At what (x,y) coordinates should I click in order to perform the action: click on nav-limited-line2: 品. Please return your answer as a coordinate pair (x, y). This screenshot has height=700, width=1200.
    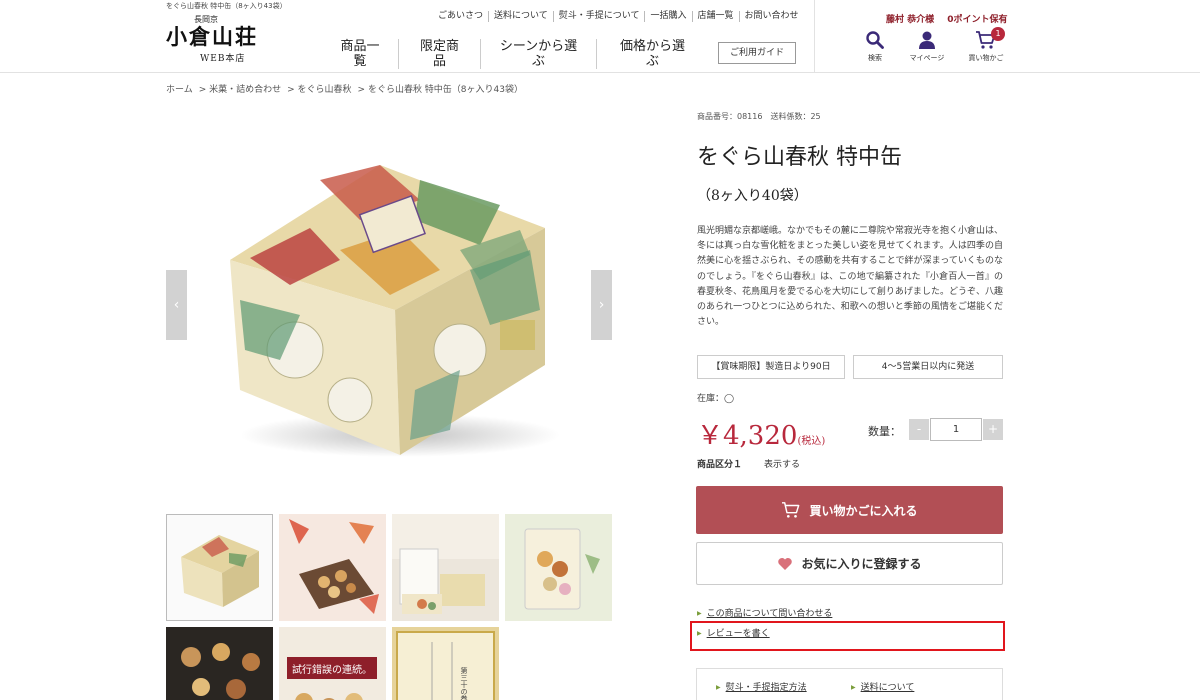
    Looking at the image, I should click on (439, 61).